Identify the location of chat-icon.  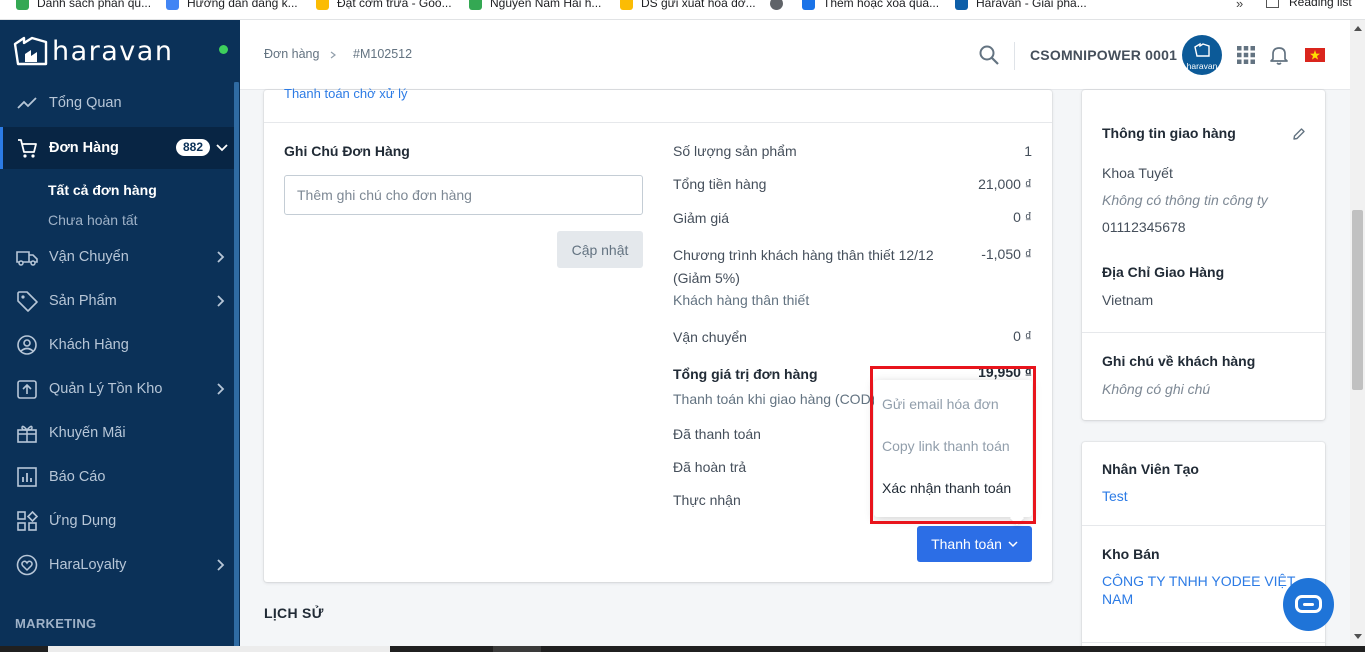
(1308, 604).